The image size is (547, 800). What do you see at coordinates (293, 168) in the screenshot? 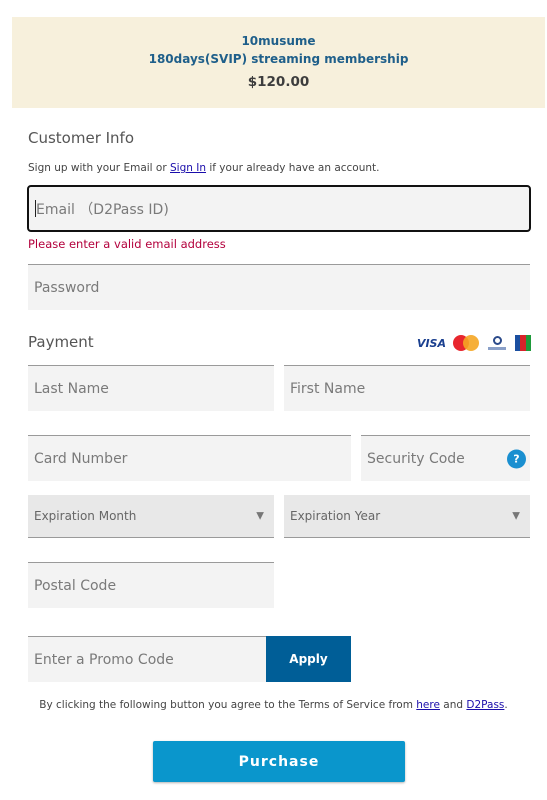
I see `hint-suffix: if your already have an account.` at bounding box center [293, 168].